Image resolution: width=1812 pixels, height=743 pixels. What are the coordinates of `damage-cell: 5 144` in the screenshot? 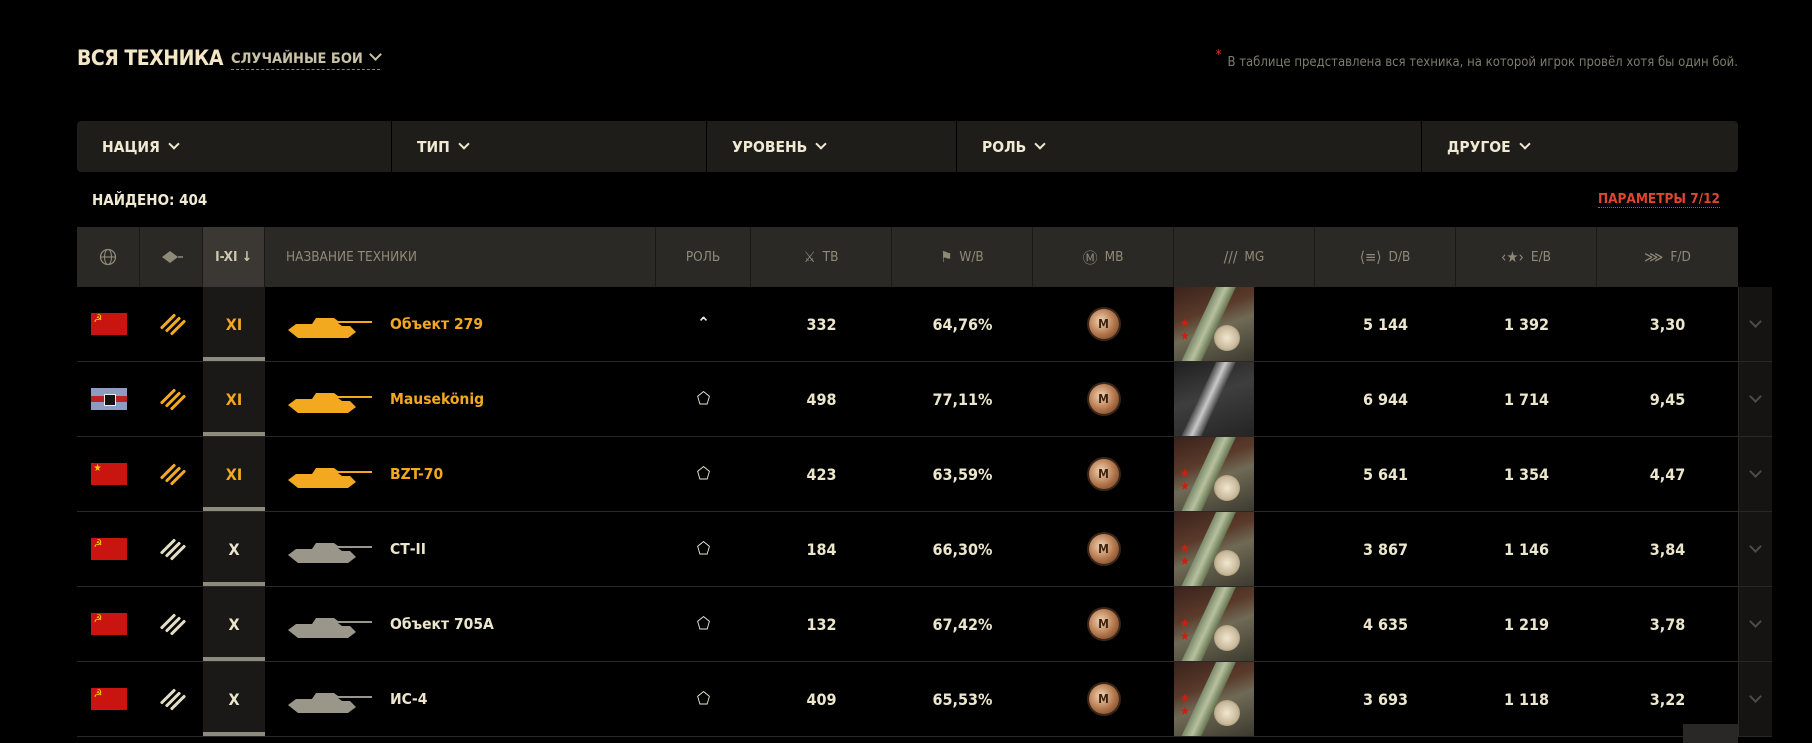 It's located at (1385, 324).